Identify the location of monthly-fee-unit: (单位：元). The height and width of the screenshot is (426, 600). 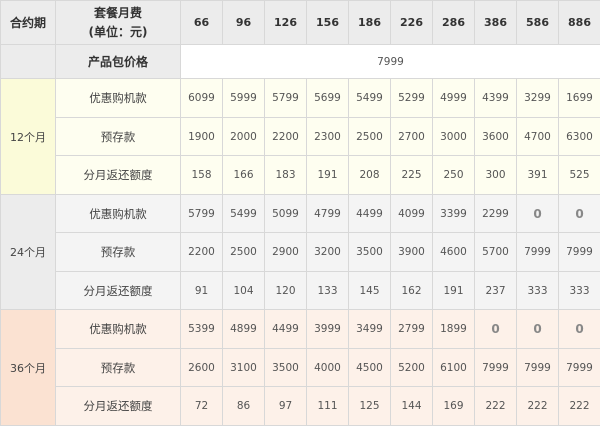
(118, 31).